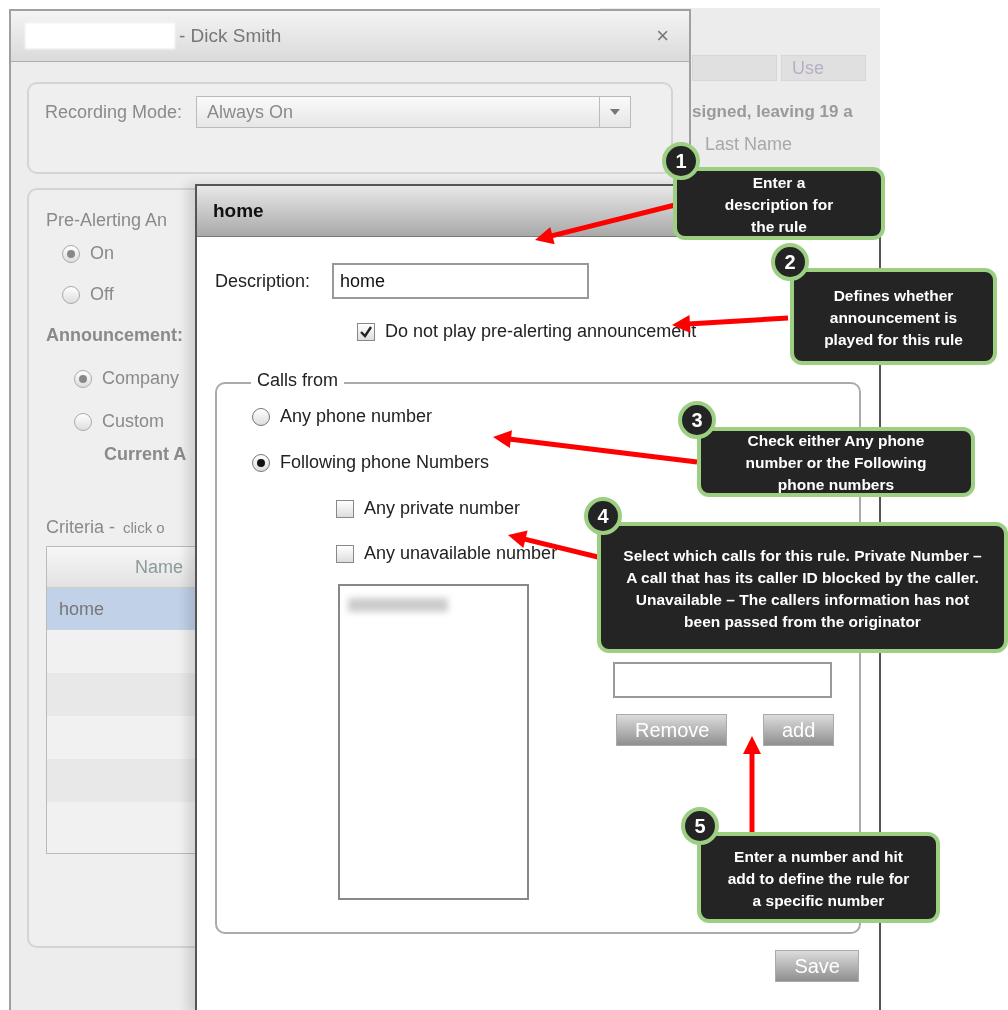  What do you see at coordinates (817, 966) in the screenshot?
I see `save-button: Save` at bounding box center [817, 966].